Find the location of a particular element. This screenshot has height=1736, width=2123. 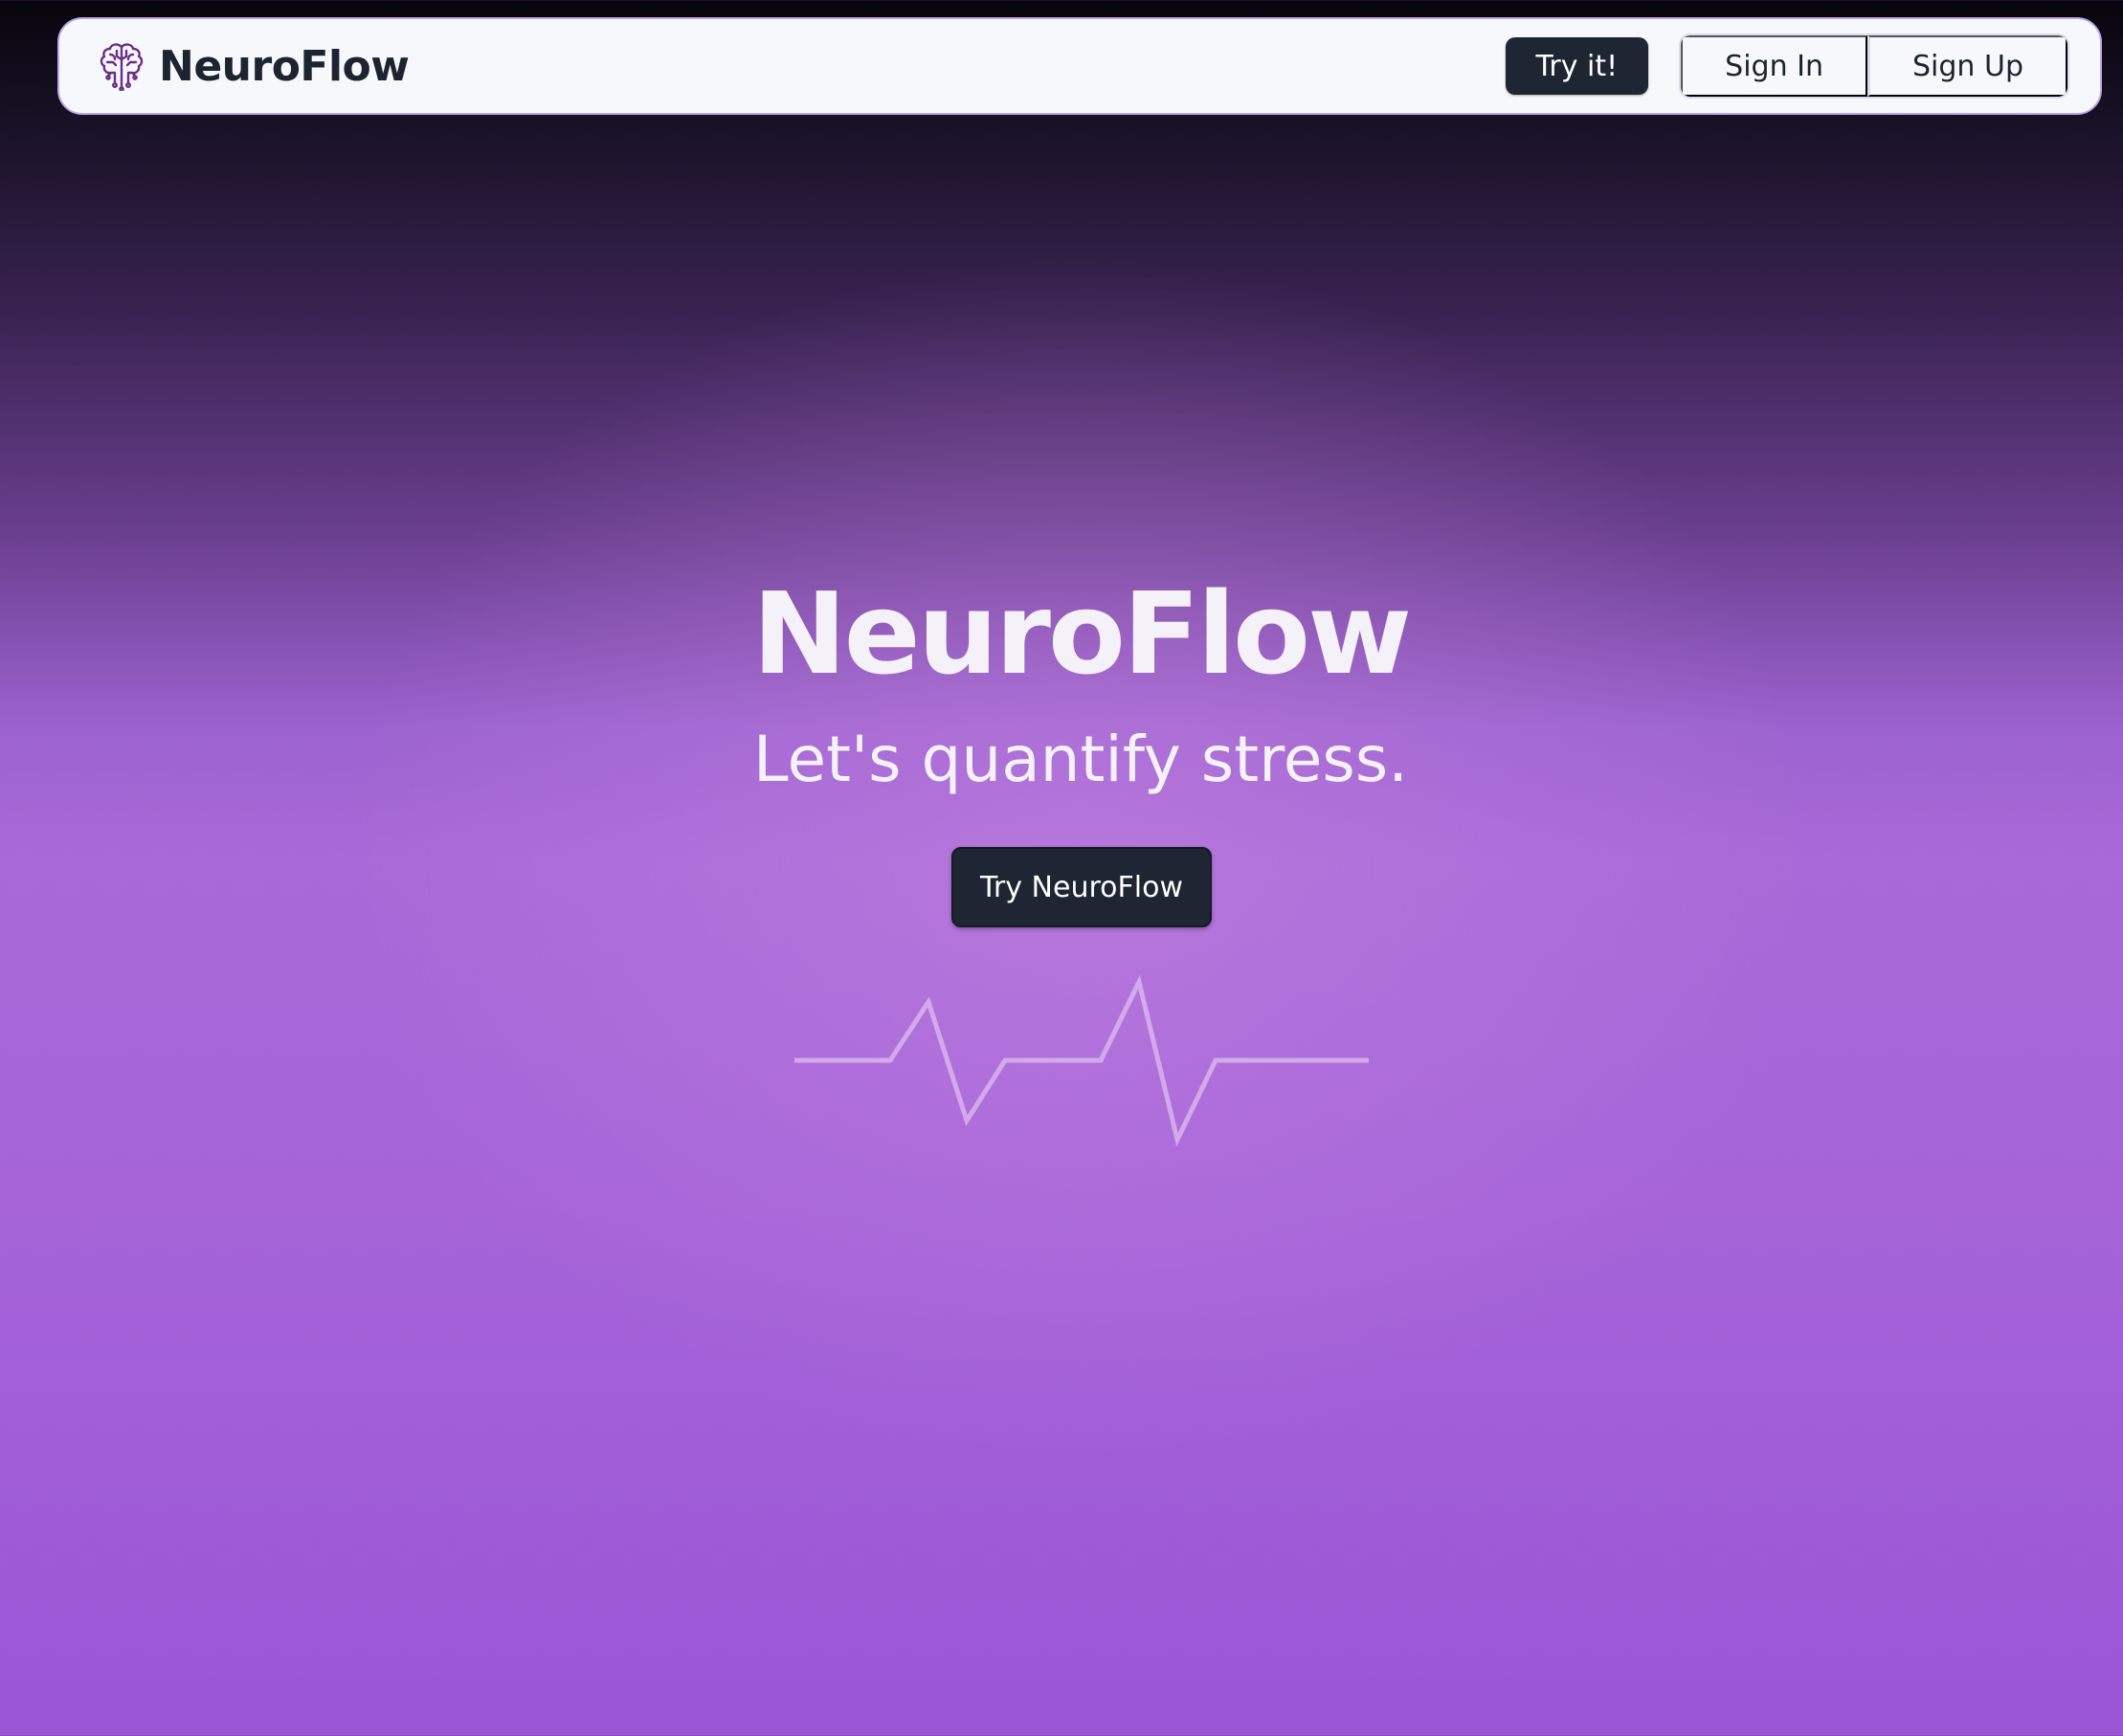

top-navbar: NeuroFlow Try it! Sign In Sign Up is located at coordinates (1079, 66).